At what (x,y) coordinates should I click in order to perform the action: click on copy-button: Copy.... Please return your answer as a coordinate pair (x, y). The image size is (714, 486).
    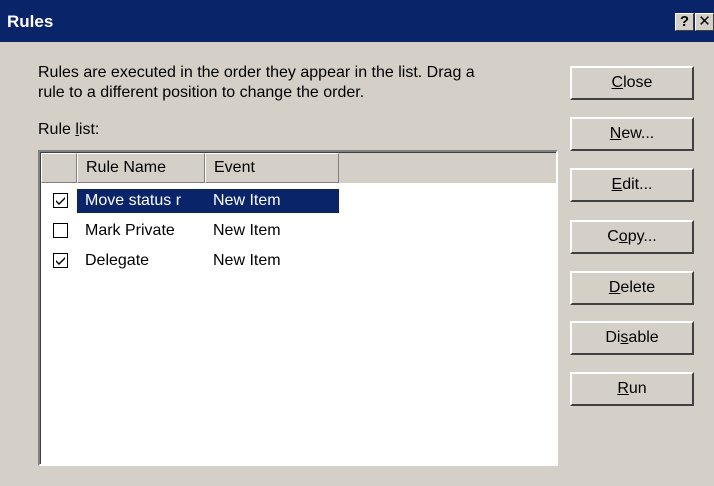
    Looking at the image, I should click on (632, 237).